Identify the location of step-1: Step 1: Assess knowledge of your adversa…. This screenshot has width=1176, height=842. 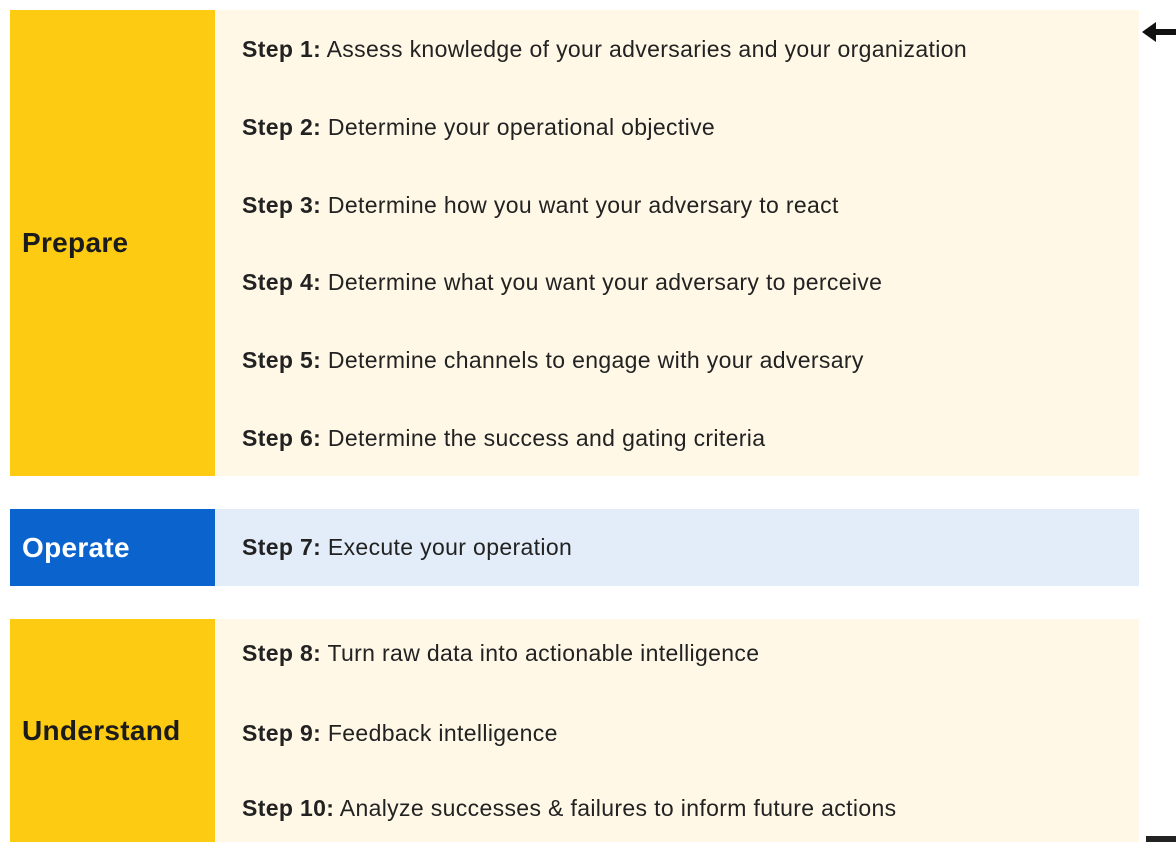
(604, 49).